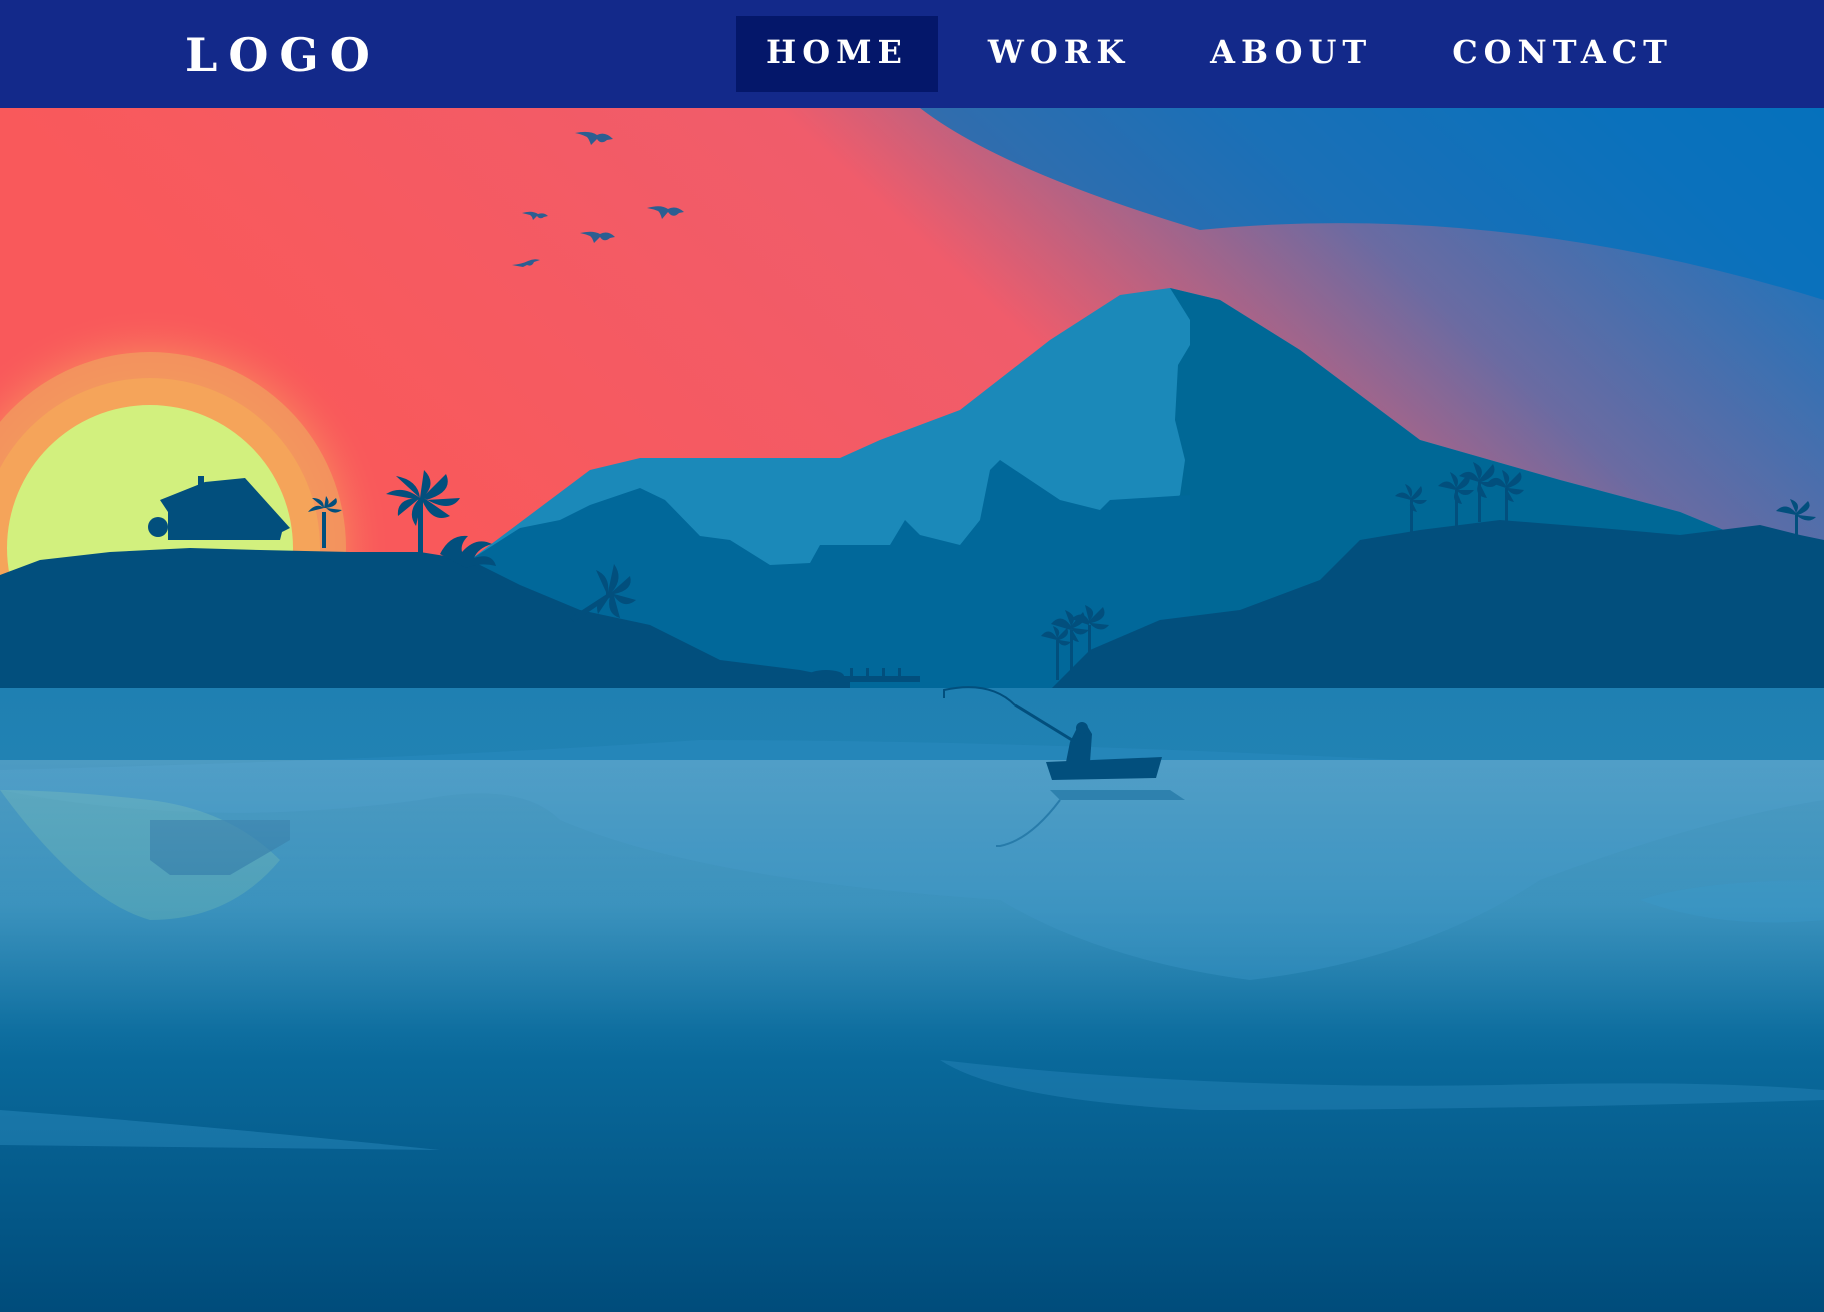  Describe the element at coordinates (1291, 54) in the screenshot. I see `nav-about-link: ABOUT` at that location.